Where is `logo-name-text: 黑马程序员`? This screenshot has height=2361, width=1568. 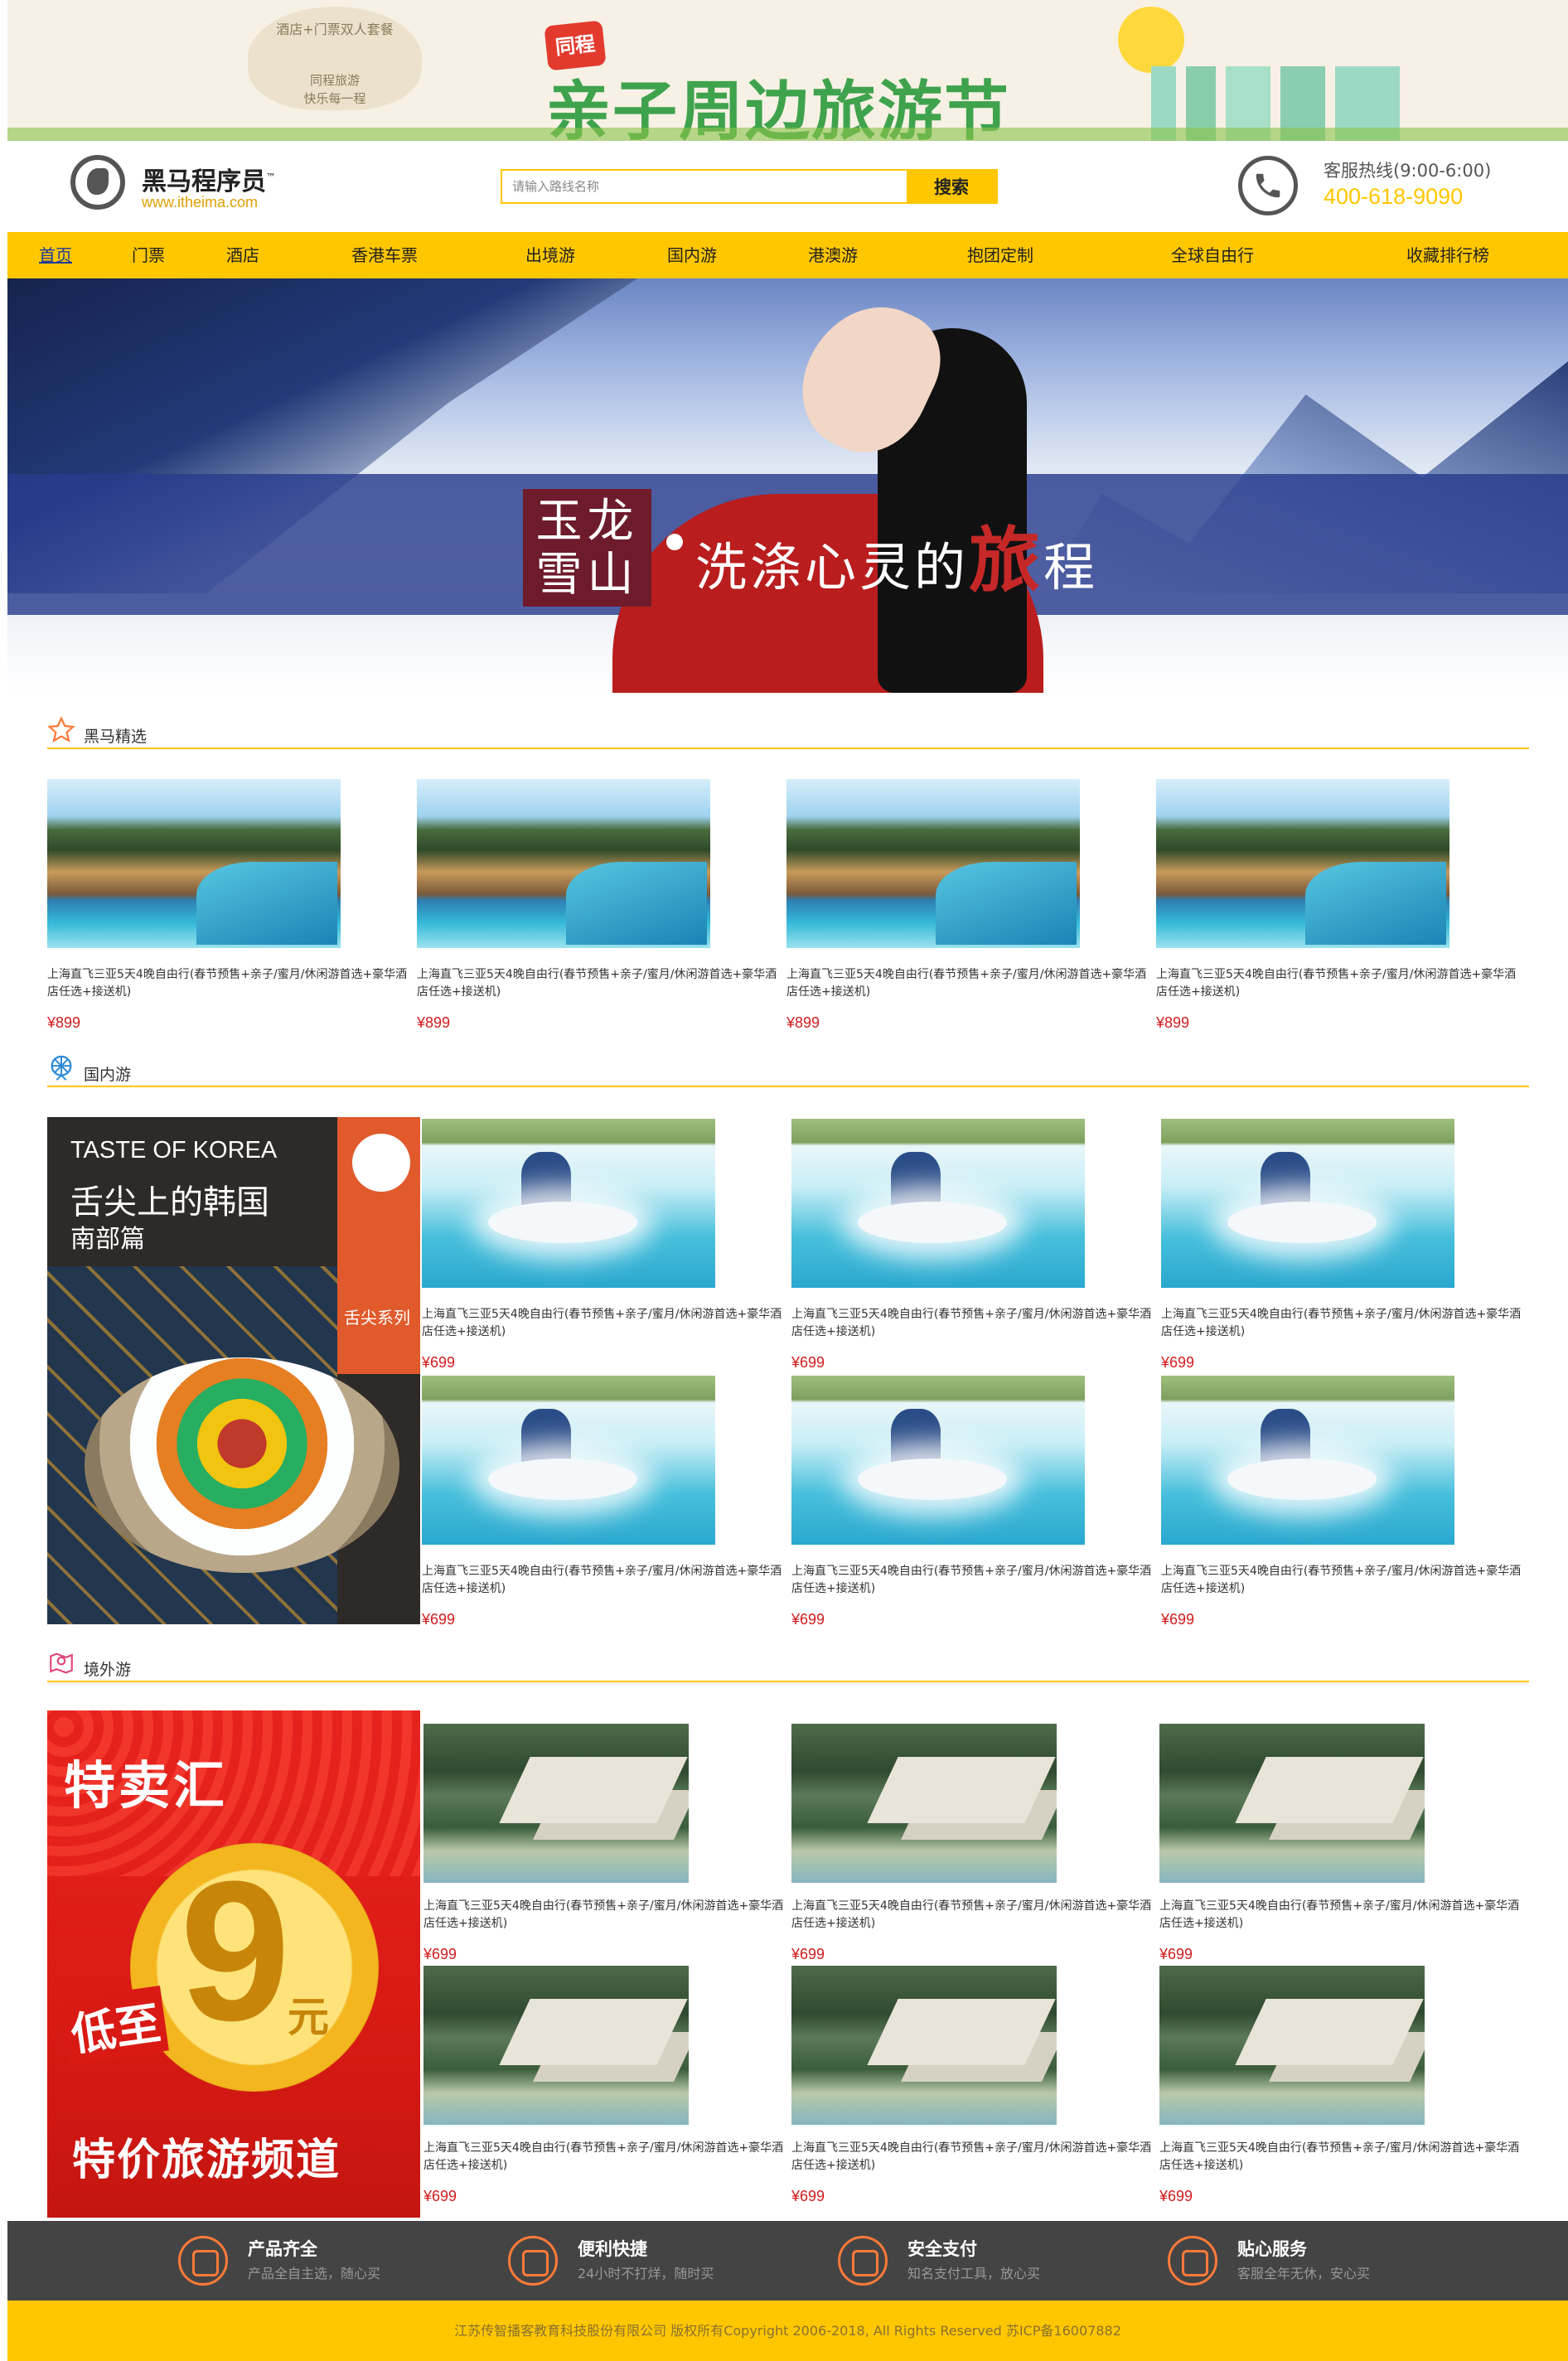
logo-name-text: 黑马程序员 is located at coordinates (204, 181).